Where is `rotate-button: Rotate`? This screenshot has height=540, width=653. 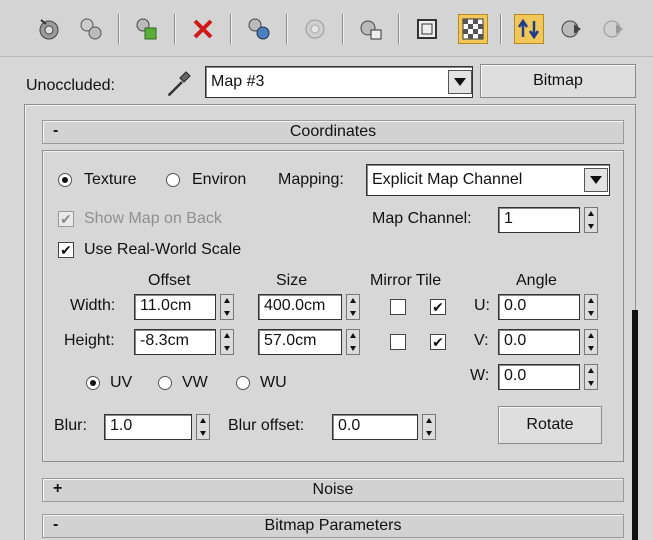
rotate-button: Rotate is located at coordinates (550, 425).